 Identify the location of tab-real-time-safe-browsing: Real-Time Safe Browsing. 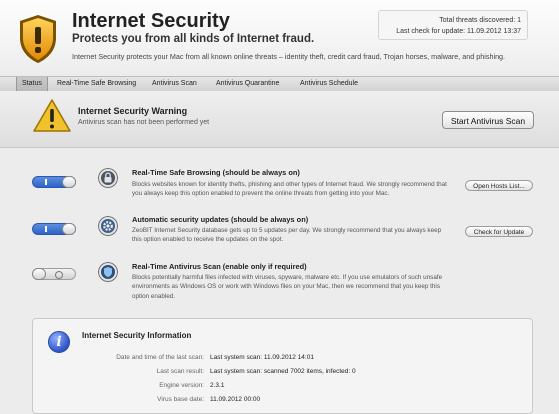
(96, 84).